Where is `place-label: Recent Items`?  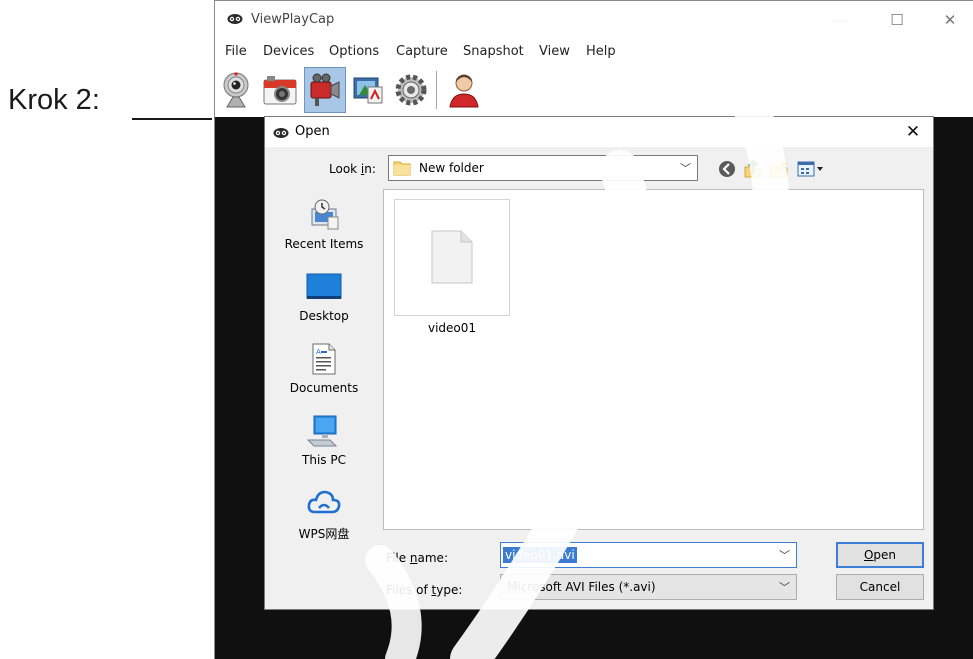 place-label: Recent Items is located at coordinates (324, 244).